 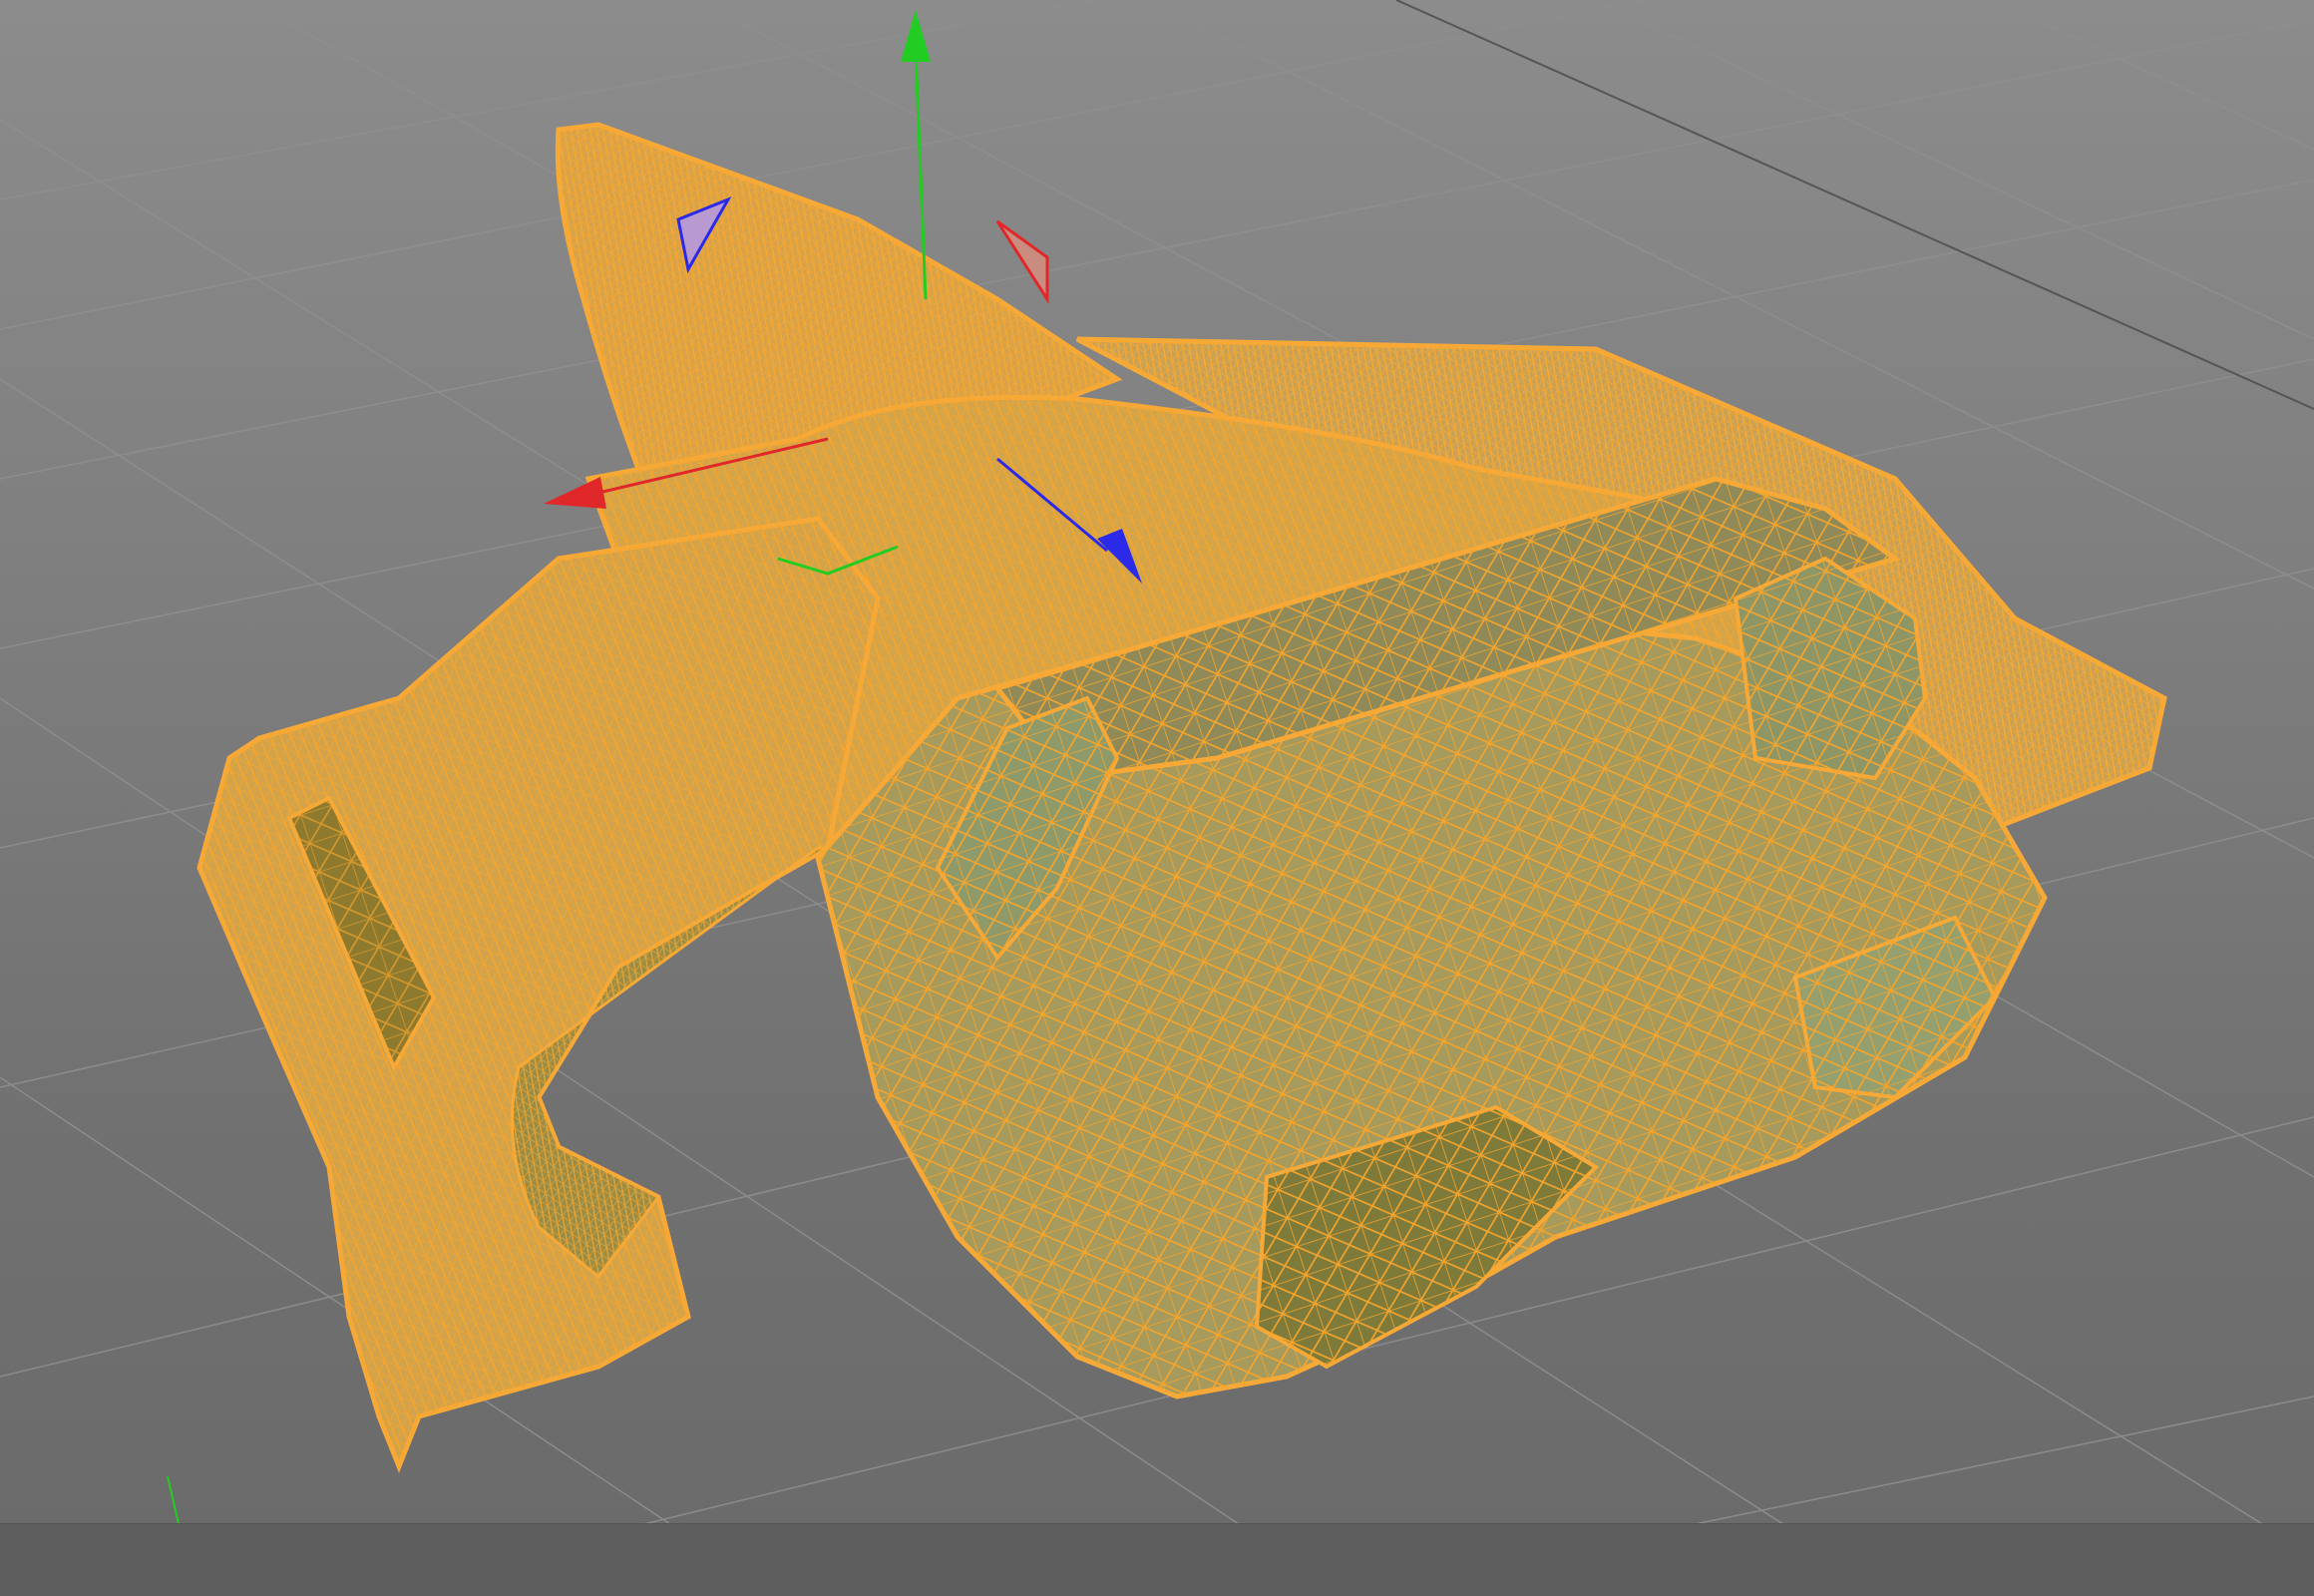 I want to click on viewport-bottom-bar, so click(x=1157, y=1559).